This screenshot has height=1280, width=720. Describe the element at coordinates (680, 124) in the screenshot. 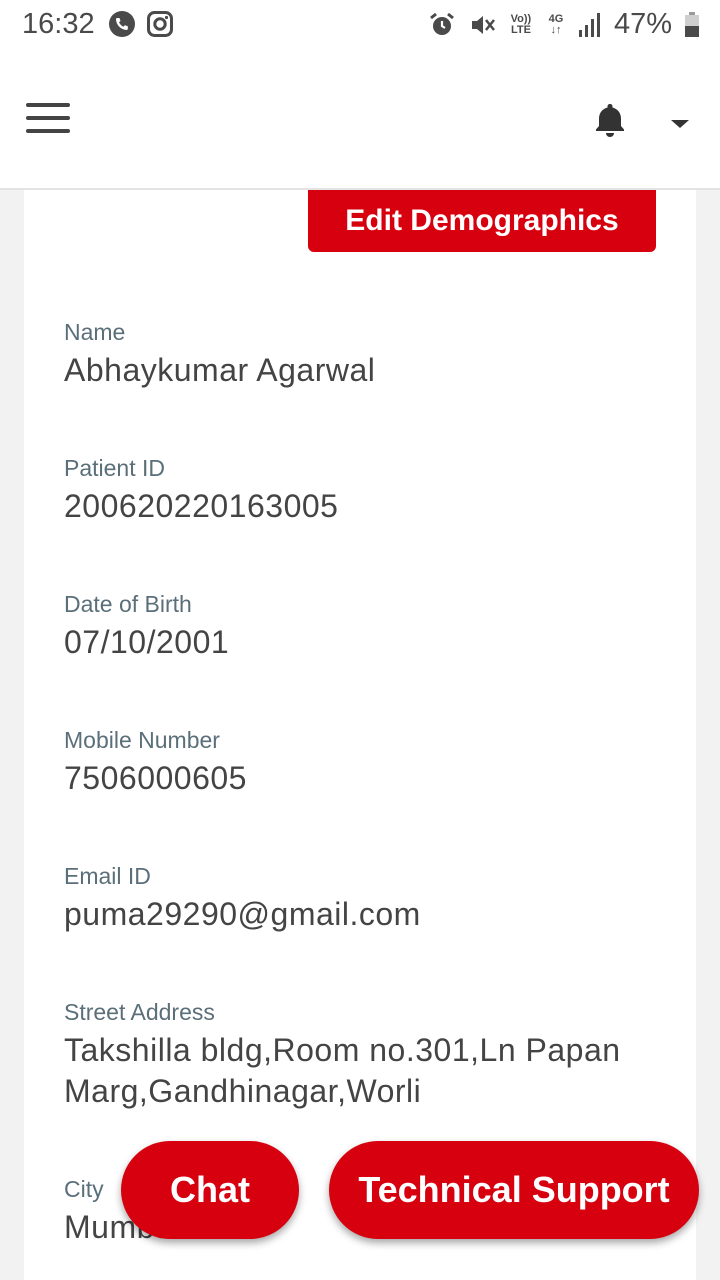

I see `caret-down-icon` at that location.